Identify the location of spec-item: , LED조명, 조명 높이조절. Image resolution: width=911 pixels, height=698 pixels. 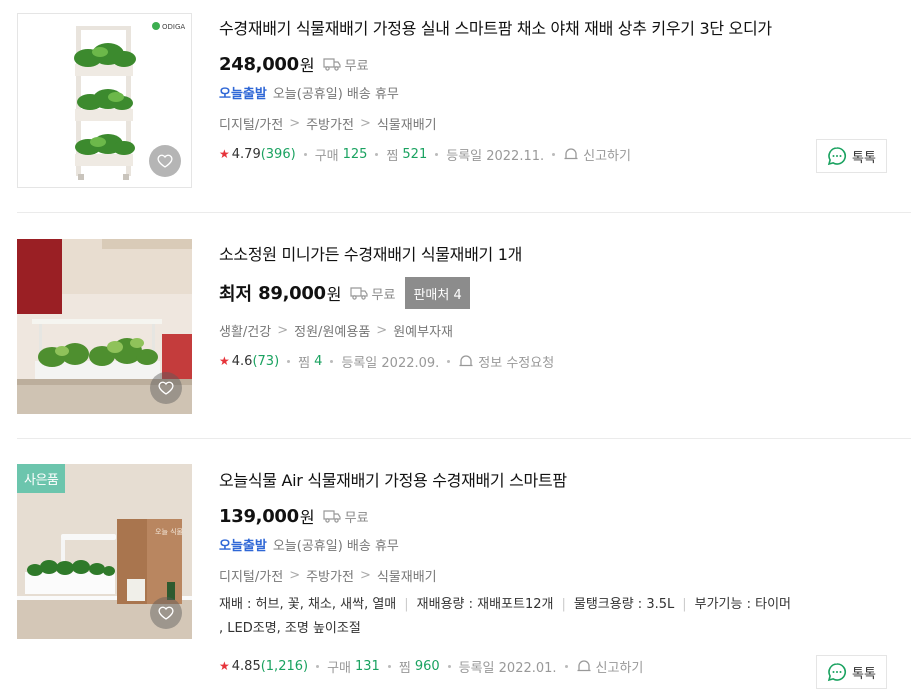
(290, 628).